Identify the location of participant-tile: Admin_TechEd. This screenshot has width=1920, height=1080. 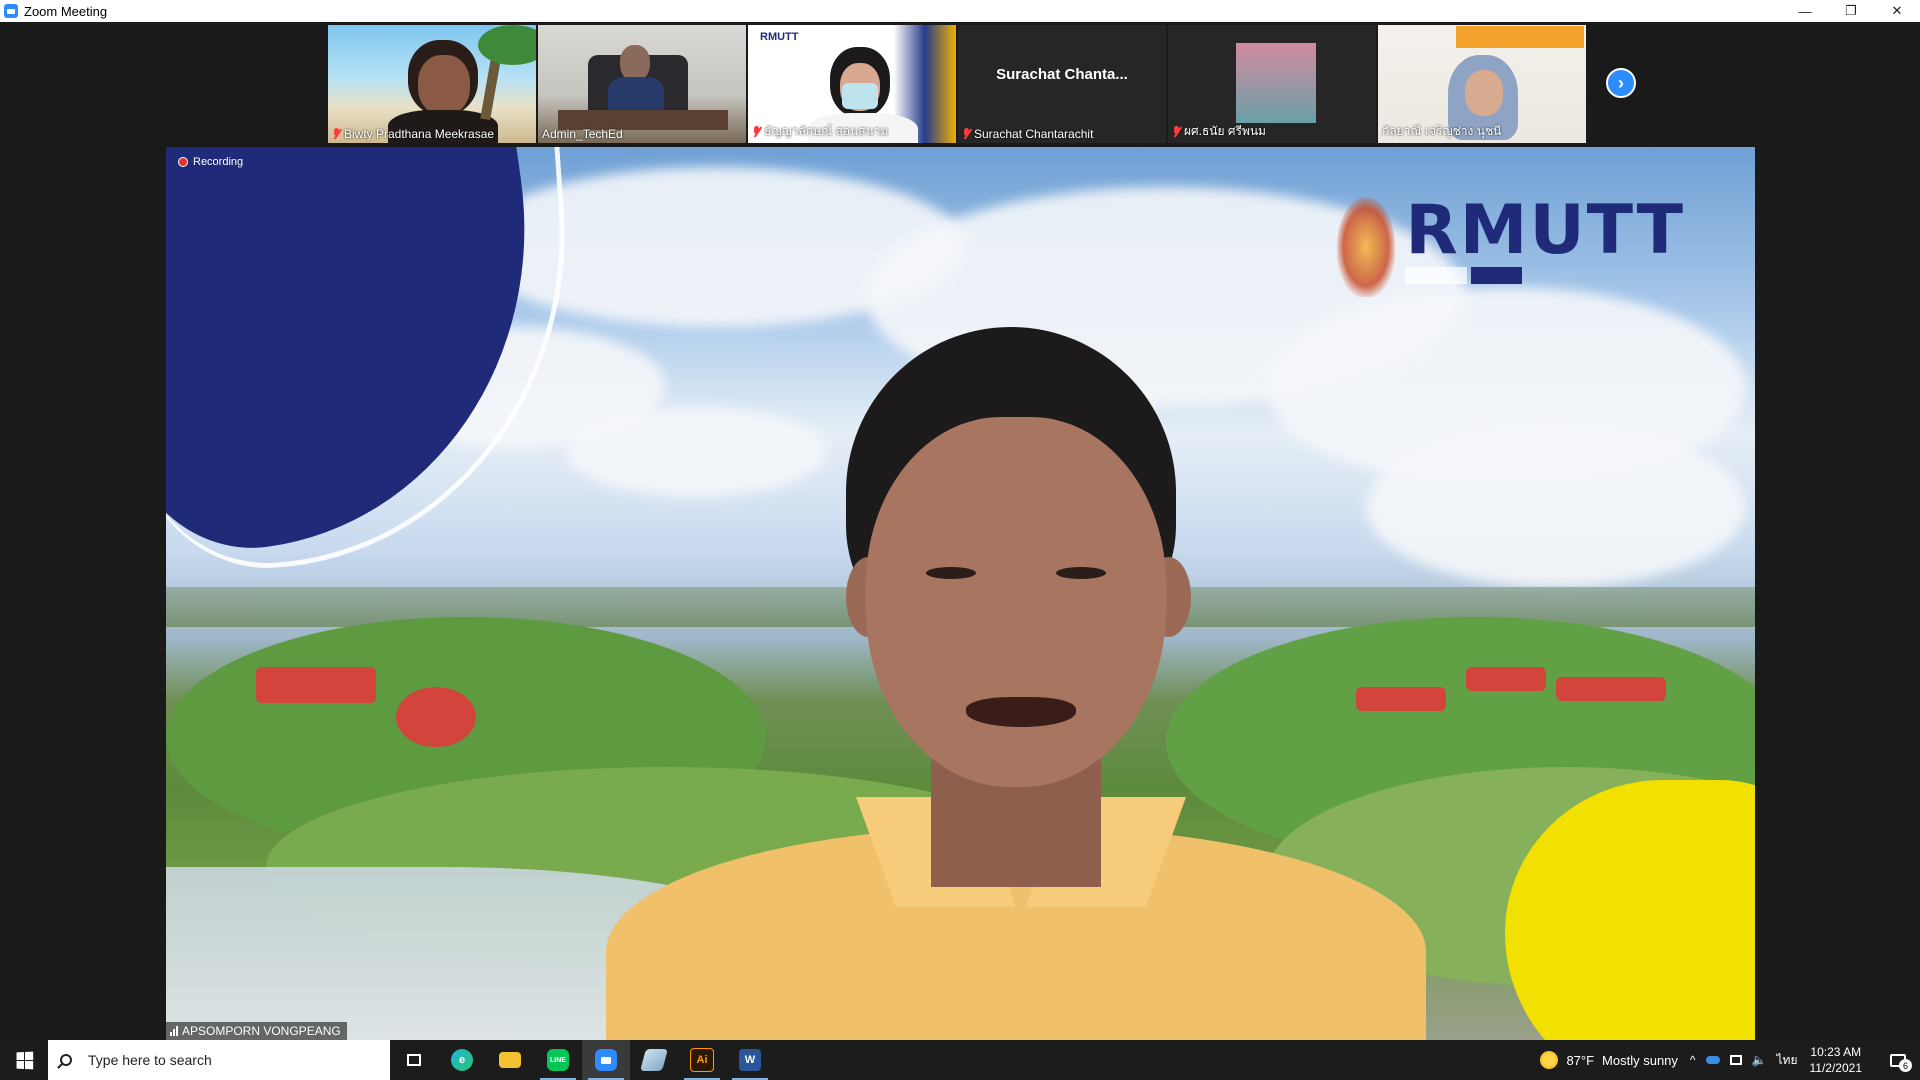
(642, 84).